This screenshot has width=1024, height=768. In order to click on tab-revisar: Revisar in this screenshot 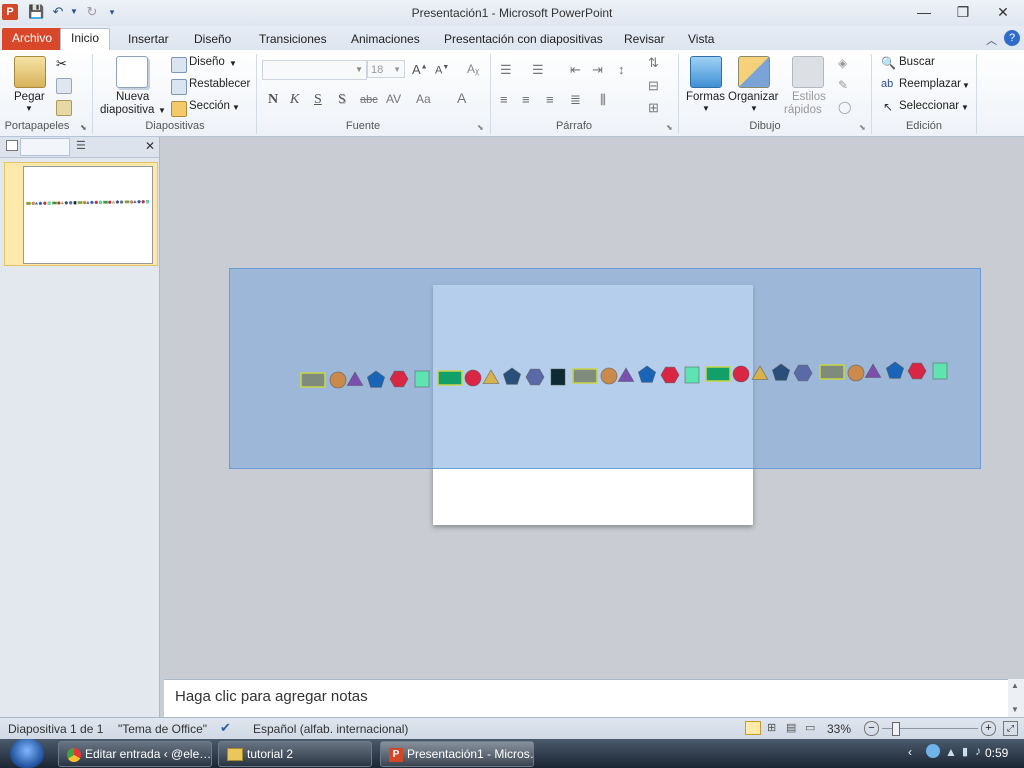, I will do `click(644, 40)`.